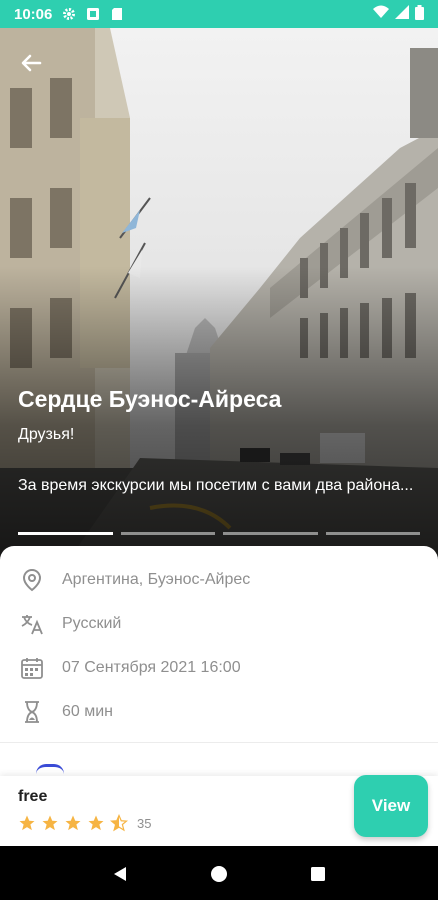  I want to click on settings-icon, so click(69, 14).